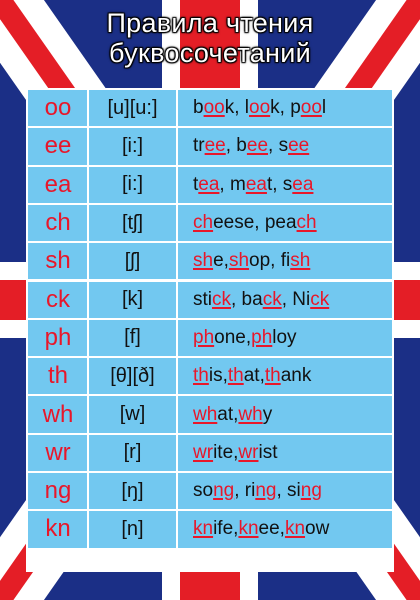 This screenshot has height=600, width=420. What do you see at coordinates (202, 299) in the screenshot?
I see `example-text: sti` at bounding box center [202, 299].